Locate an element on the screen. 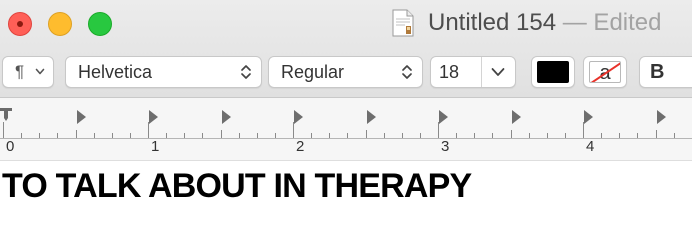 This screenshot has width=692, height=248. ruler-number: 1 is located at coordinates (155, 146).